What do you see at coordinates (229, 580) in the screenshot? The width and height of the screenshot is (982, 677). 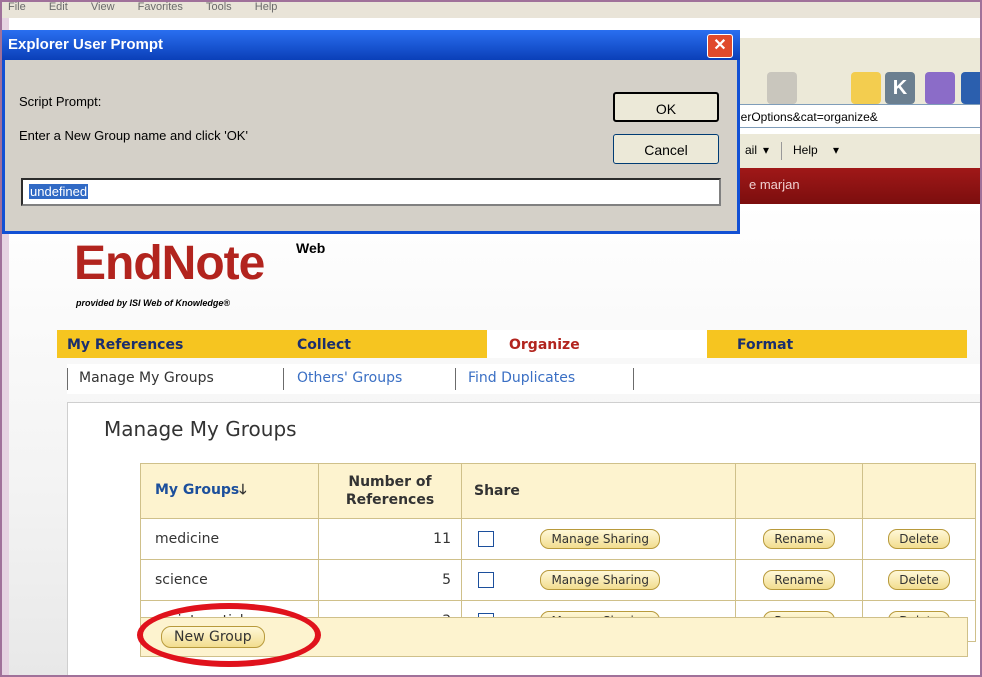 I see `group-name: science` at bounding box center [229, 580].